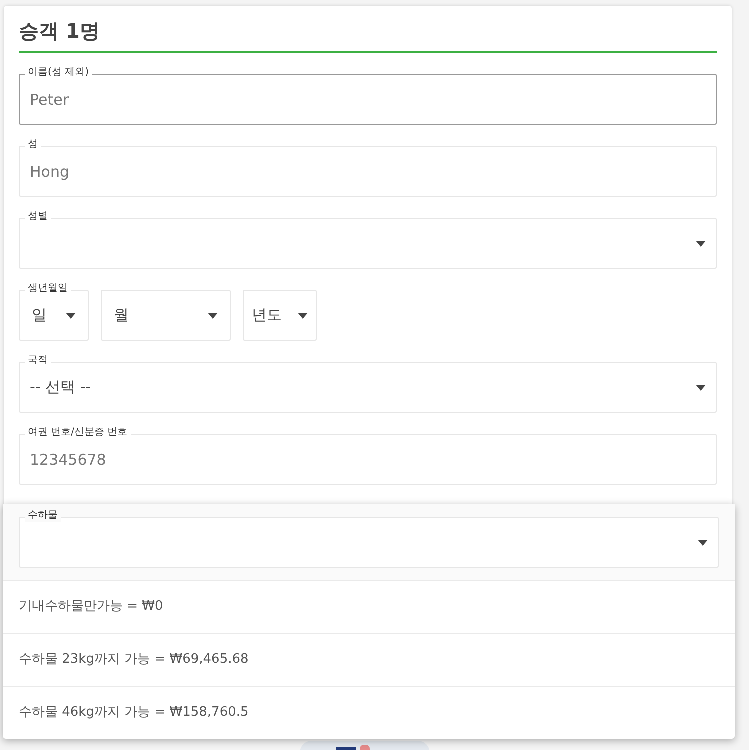 The image size is (749, 750). I want to click on dropdown-option: 기내수하물만가능 = ₩0, so click(369, 607).